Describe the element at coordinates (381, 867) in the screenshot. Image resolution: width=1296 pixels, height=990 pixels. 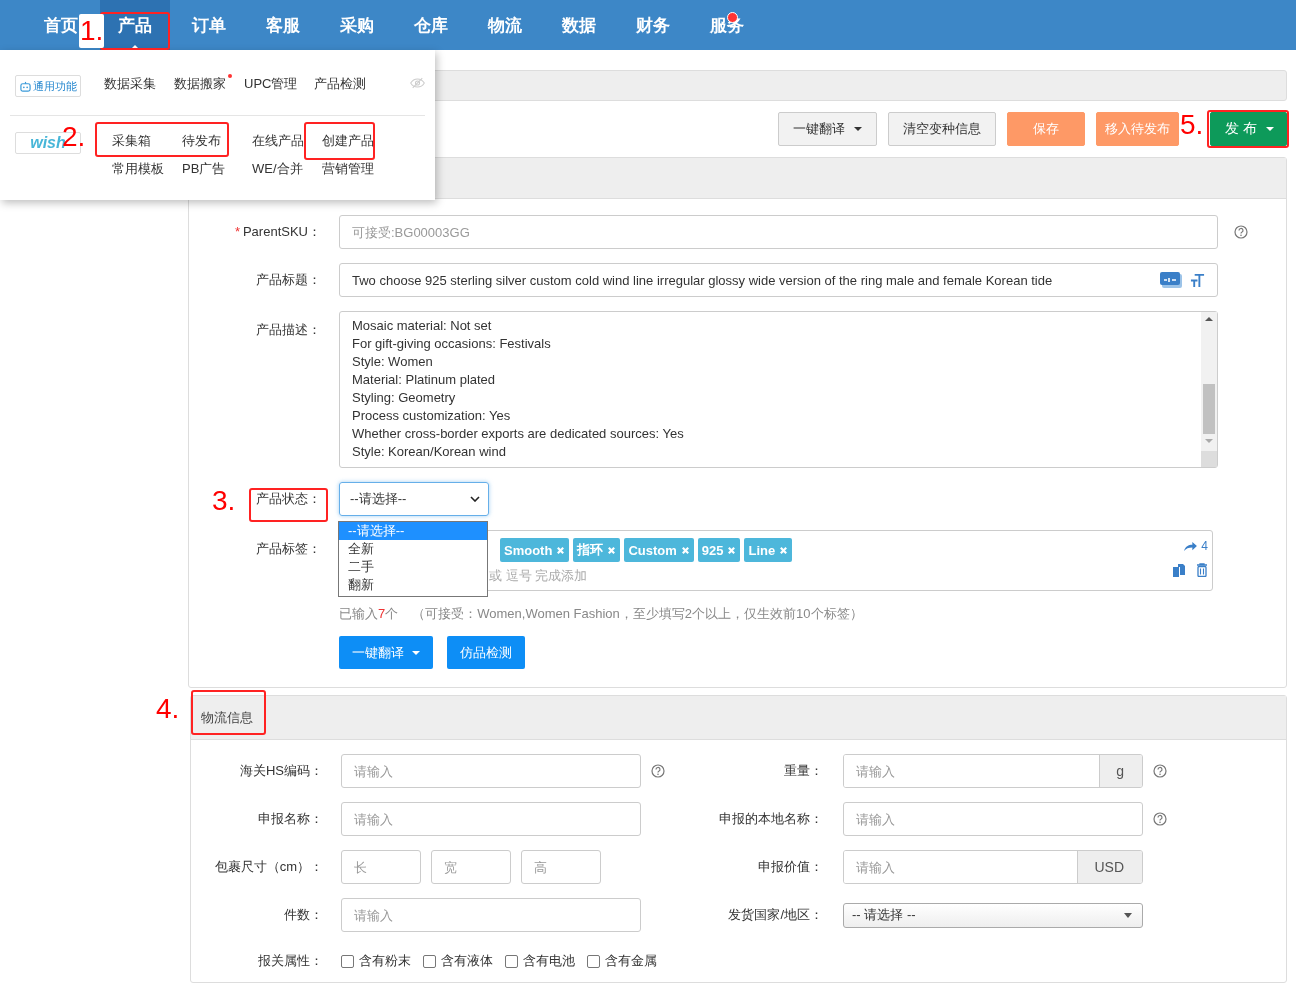
I see `dimension-field: 长` at that location.